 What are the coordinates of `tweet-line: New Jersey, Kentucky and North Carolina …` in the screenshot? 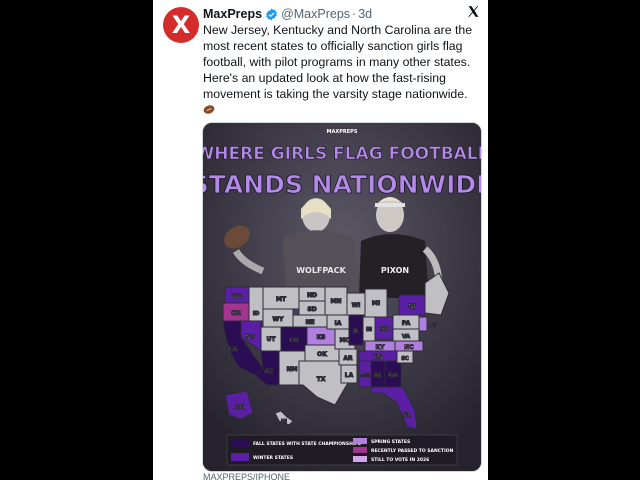 It's located at (338, 30).